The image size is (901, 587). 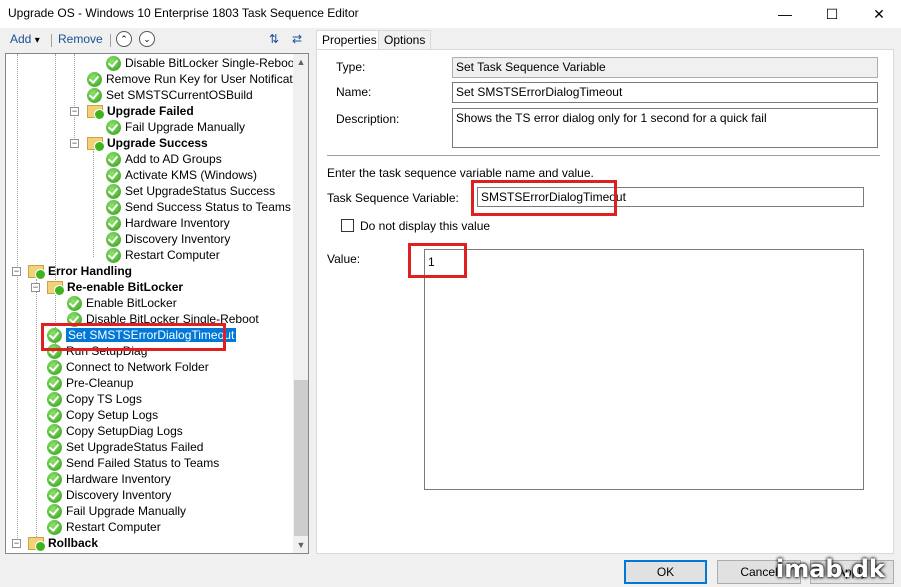 What do you see at coordinates (347, 225) in the screenshot?
I see `hide-value-checkbox` at bounding box center [347, 225].